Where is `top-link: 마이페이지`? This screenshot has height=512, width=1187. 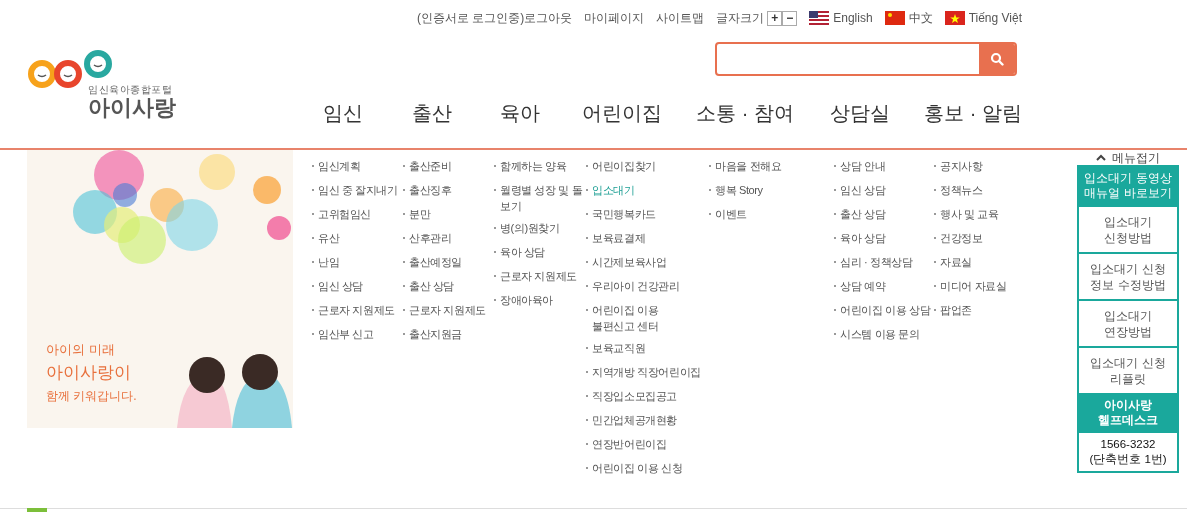
top-link: 마이페이지 is located at coordinates (614, 18).